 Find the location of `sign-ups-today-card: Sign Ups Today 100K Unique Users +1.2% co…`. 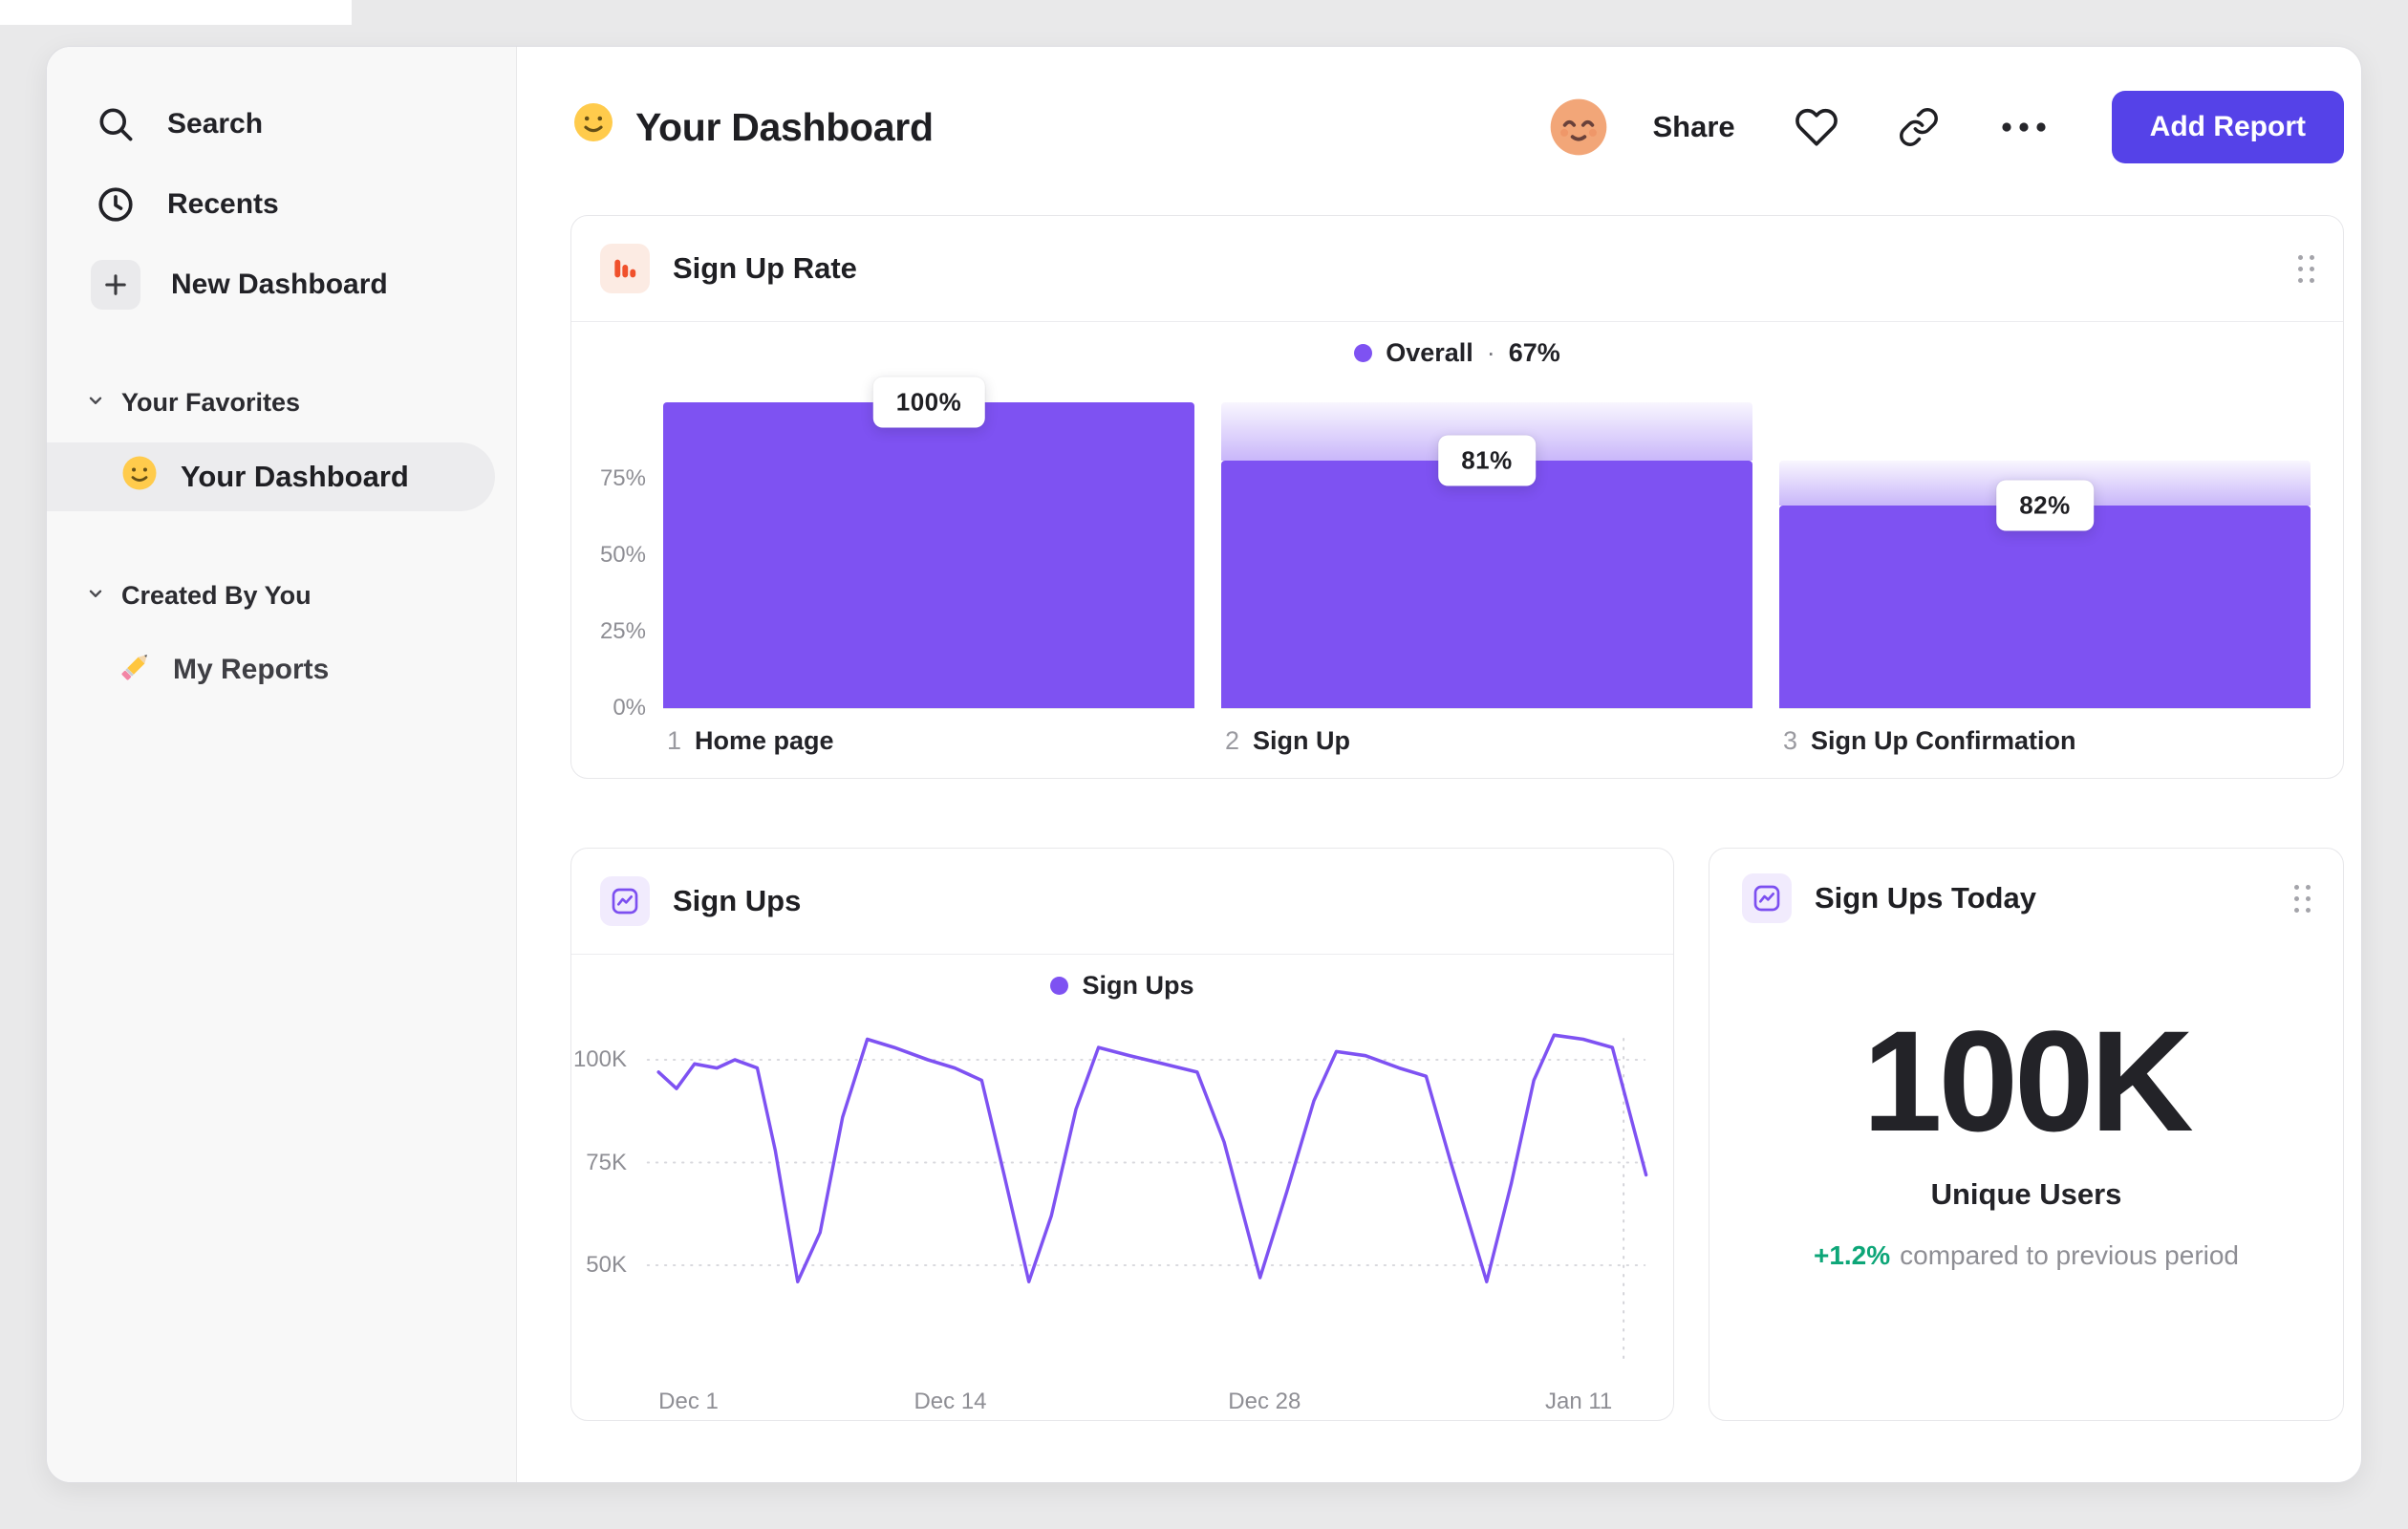

sign-ups-today-card: Sign Ups Today 100K Unique Users +1.2% co… is located at coordinates (2027, 1134).